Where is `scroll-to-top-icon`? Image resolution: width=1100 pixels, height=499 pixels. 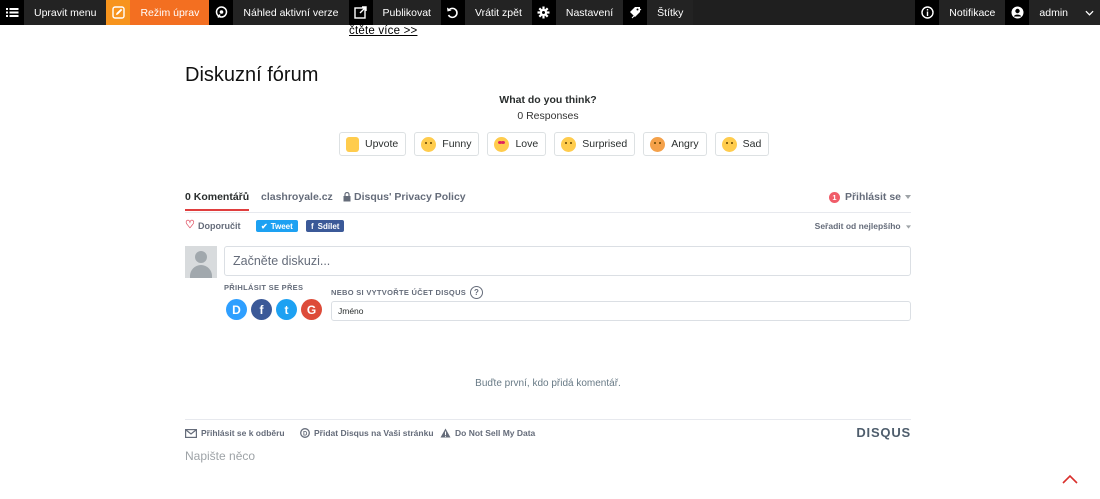 scroll-to-top-icon is located at coordinates (1070, 479).